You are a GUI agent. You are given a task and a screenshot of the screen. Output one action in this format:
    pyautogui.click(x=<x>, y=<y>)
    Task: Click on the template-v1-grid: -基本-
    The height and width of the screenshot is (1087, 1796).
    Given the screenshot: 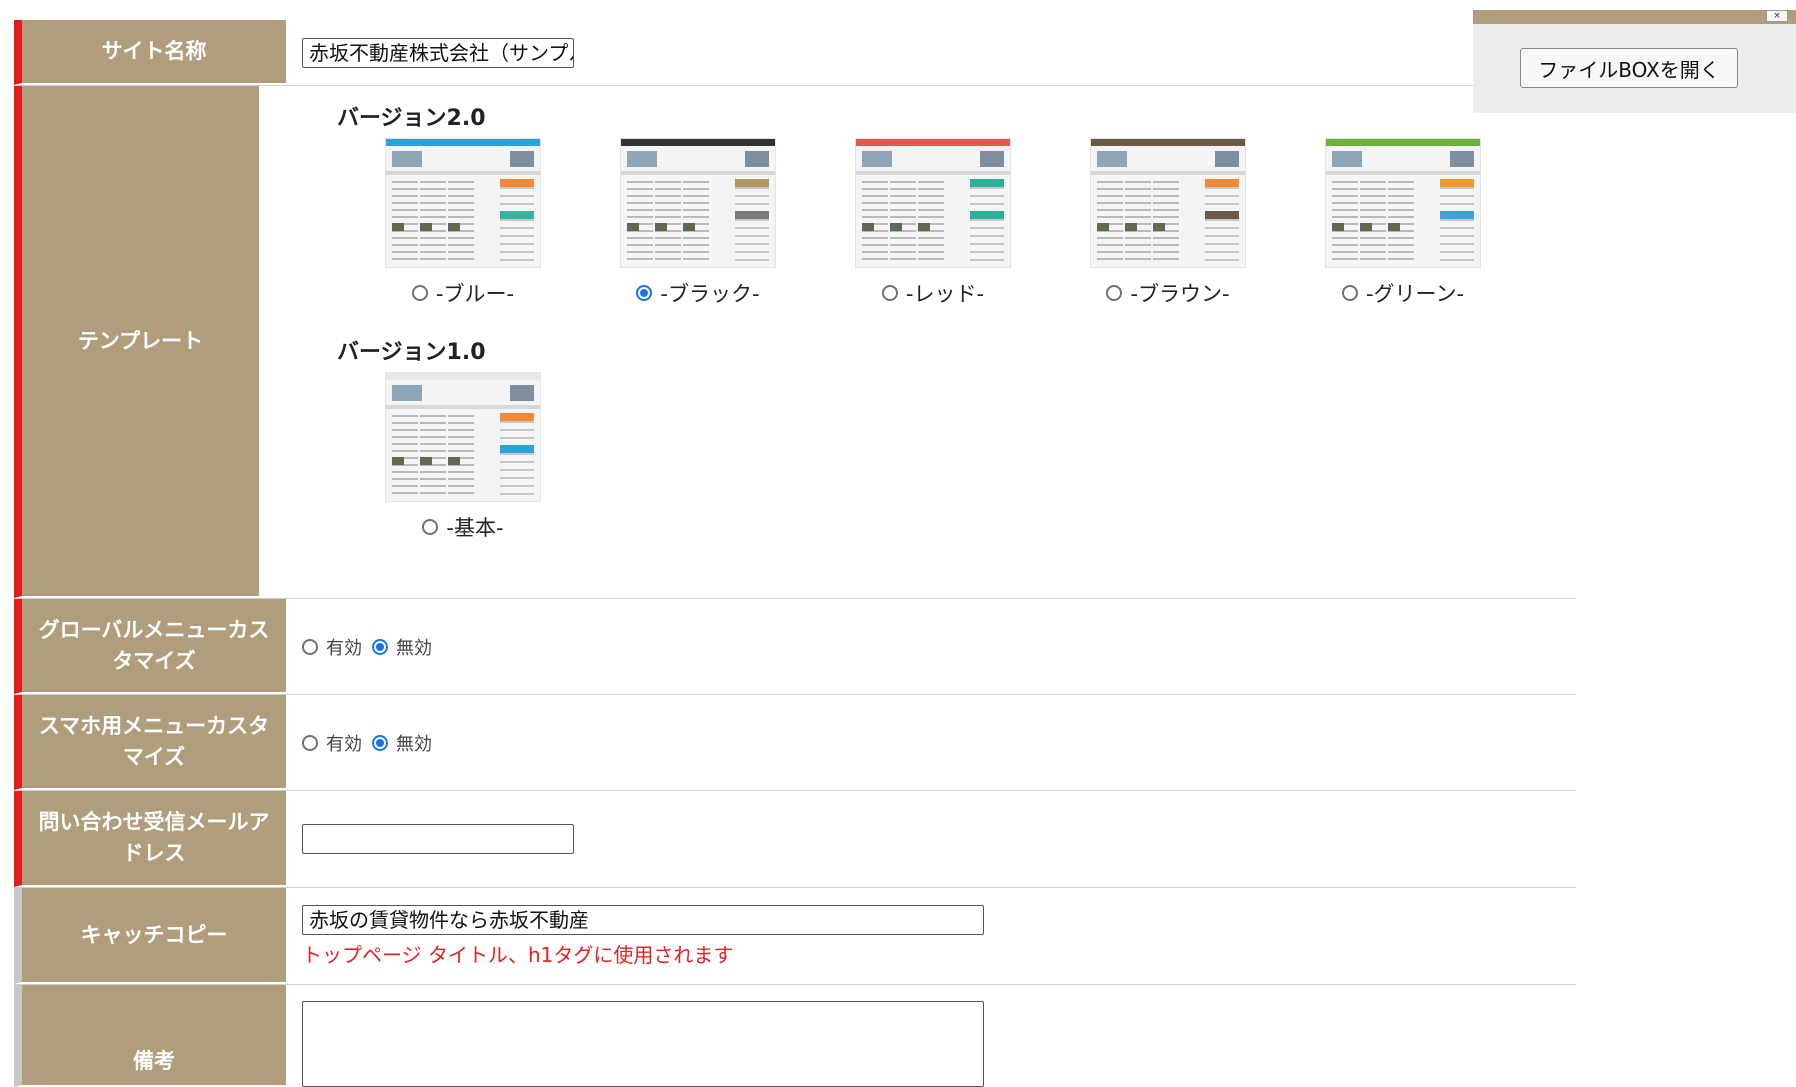 What is the action you would take?
    pyautogui.click(x=972, y=457)
    